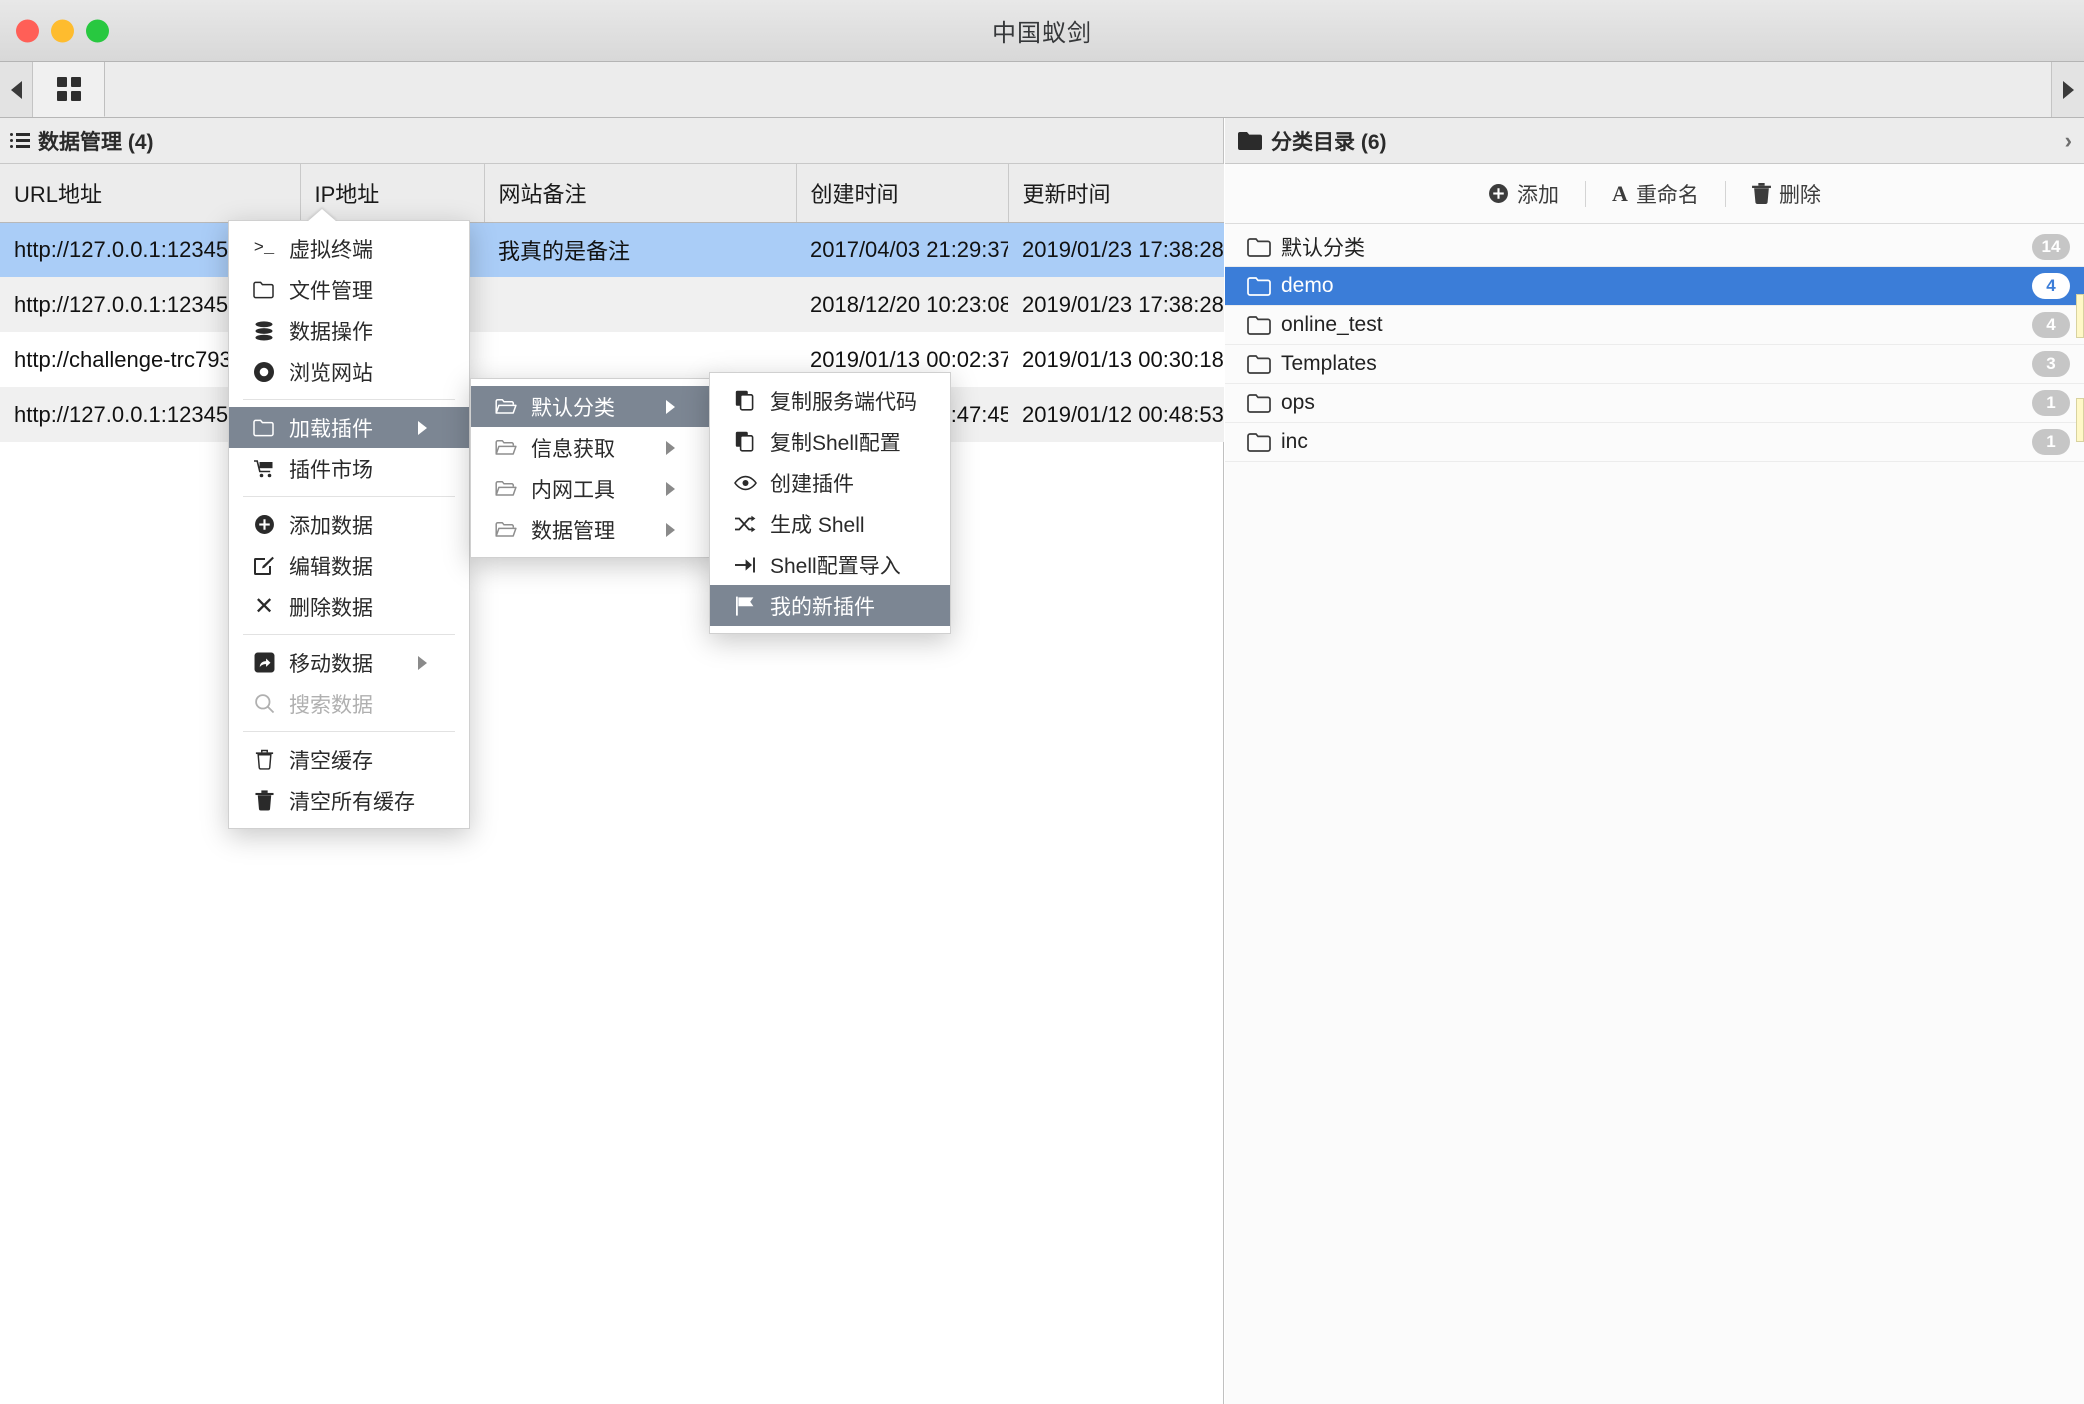  I want to click on trash-outline-icon, so click(264, 759).